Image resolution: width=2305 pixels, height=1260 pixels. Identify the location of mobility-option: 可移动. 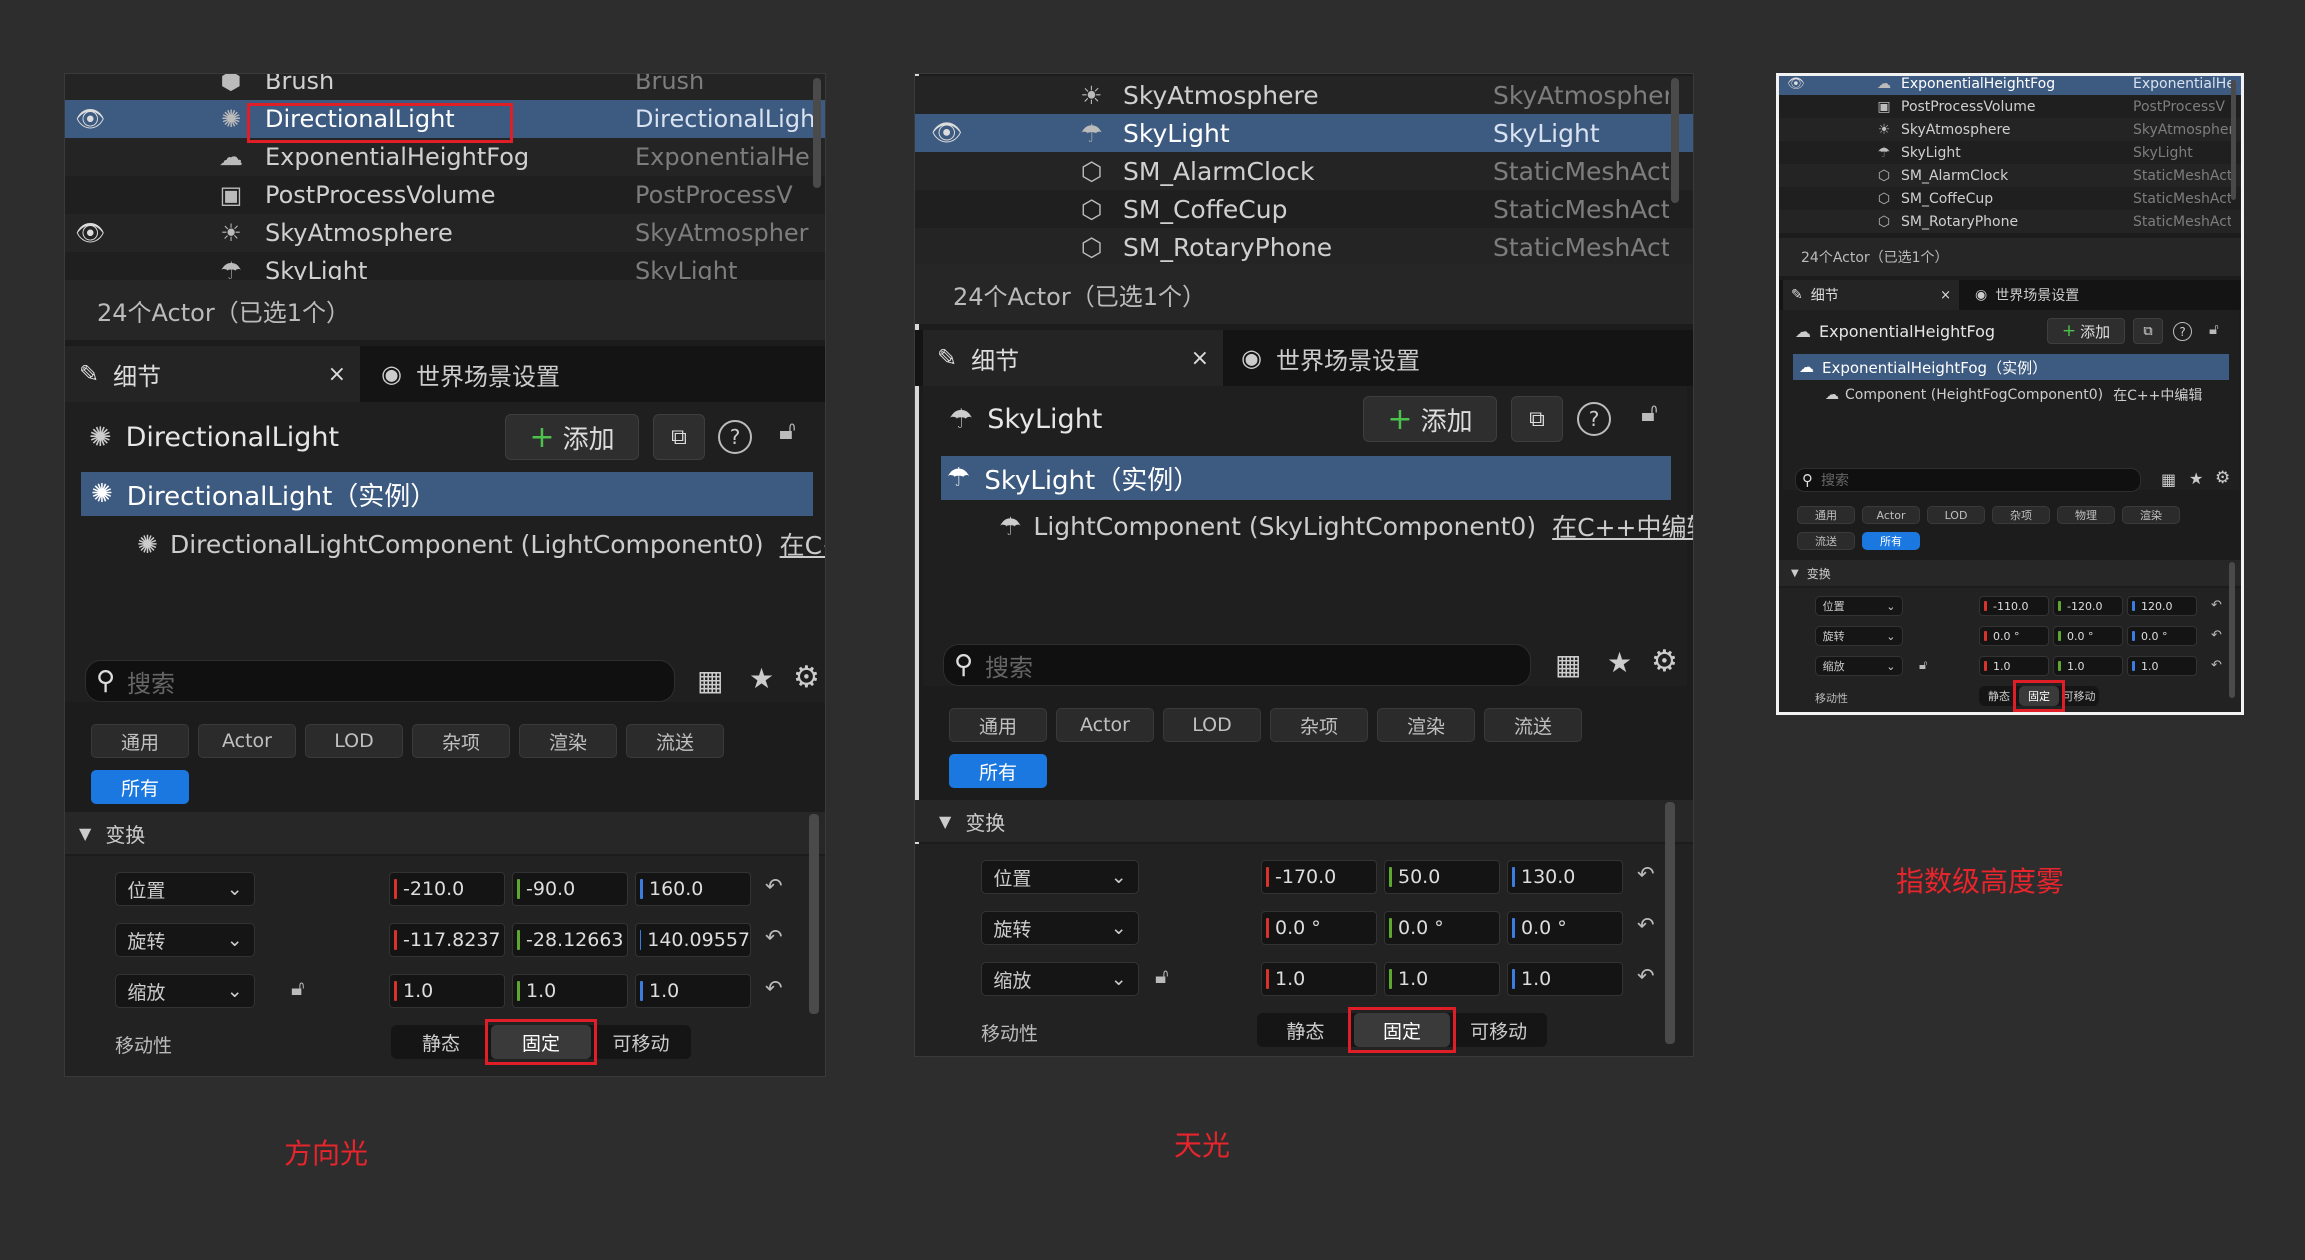
(641, 1042).